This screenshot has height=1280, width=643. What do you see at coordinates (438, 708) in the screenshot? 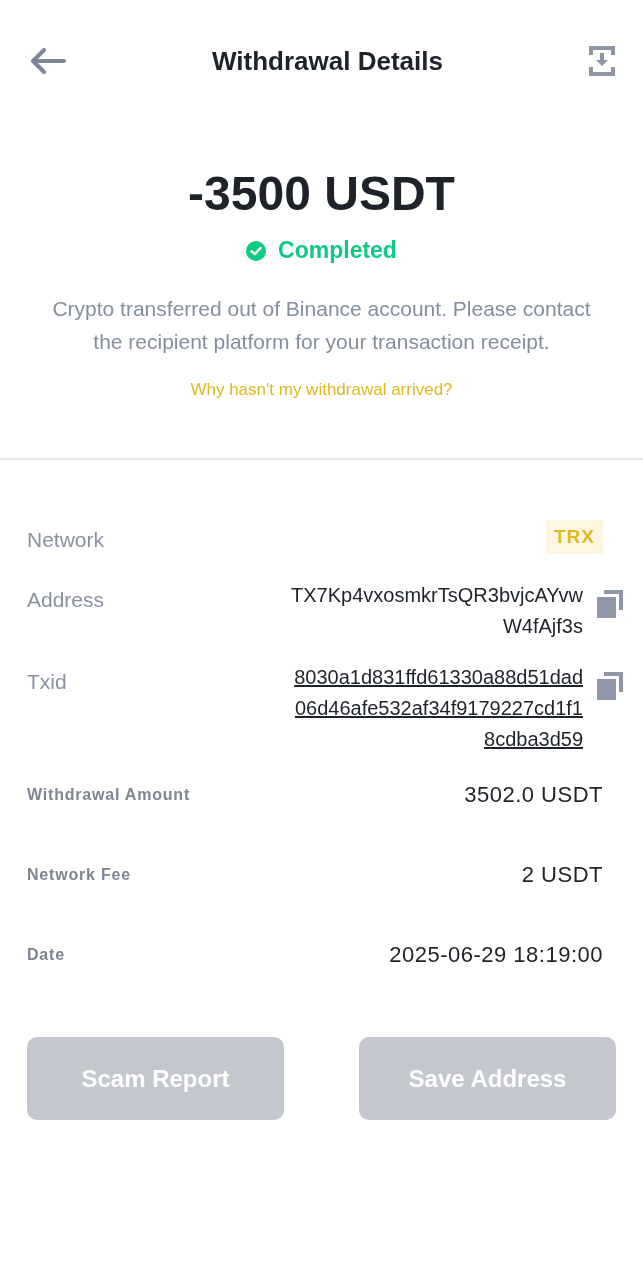
I see `txid-link: 06d46afe532af34f9179227cd1f1` at bounding box center [438, 708].